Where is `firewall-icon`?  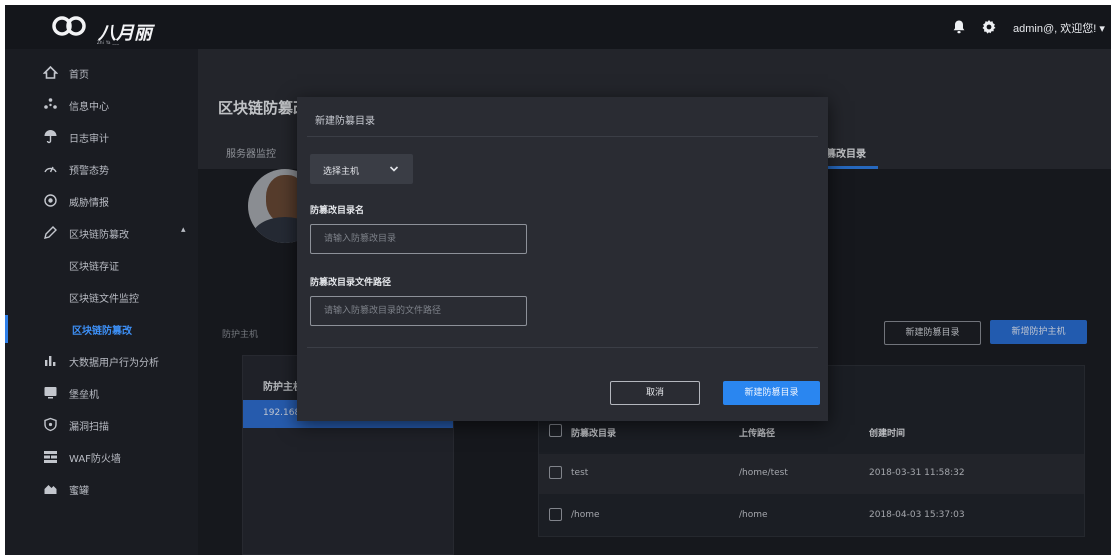 firewall-icon is located at coordinates (50, 457).